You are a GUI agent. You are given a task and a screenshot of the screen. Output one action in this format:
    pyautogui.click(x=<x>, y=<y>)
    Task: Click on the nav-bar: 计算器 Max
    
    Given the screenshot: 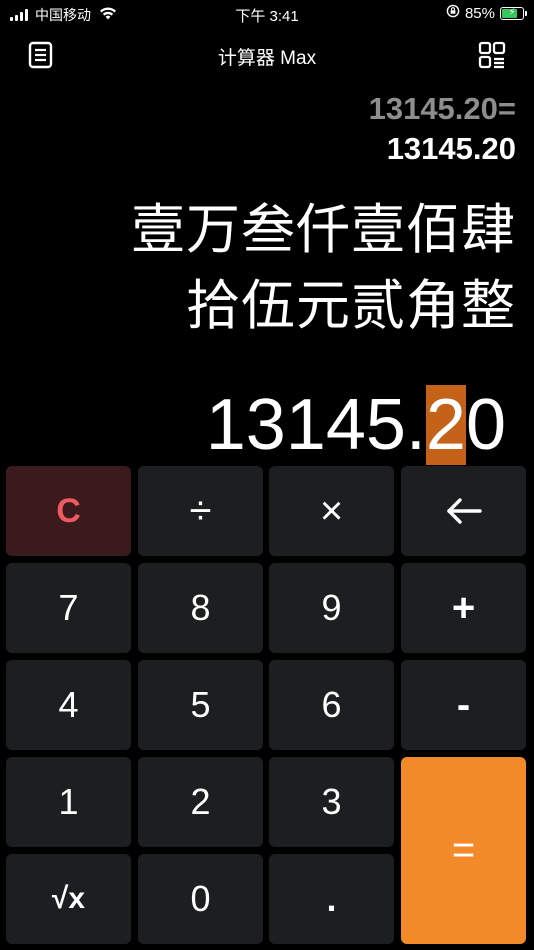 What is the action you would take?
    pyautogui.click(x=267, y=55)
    